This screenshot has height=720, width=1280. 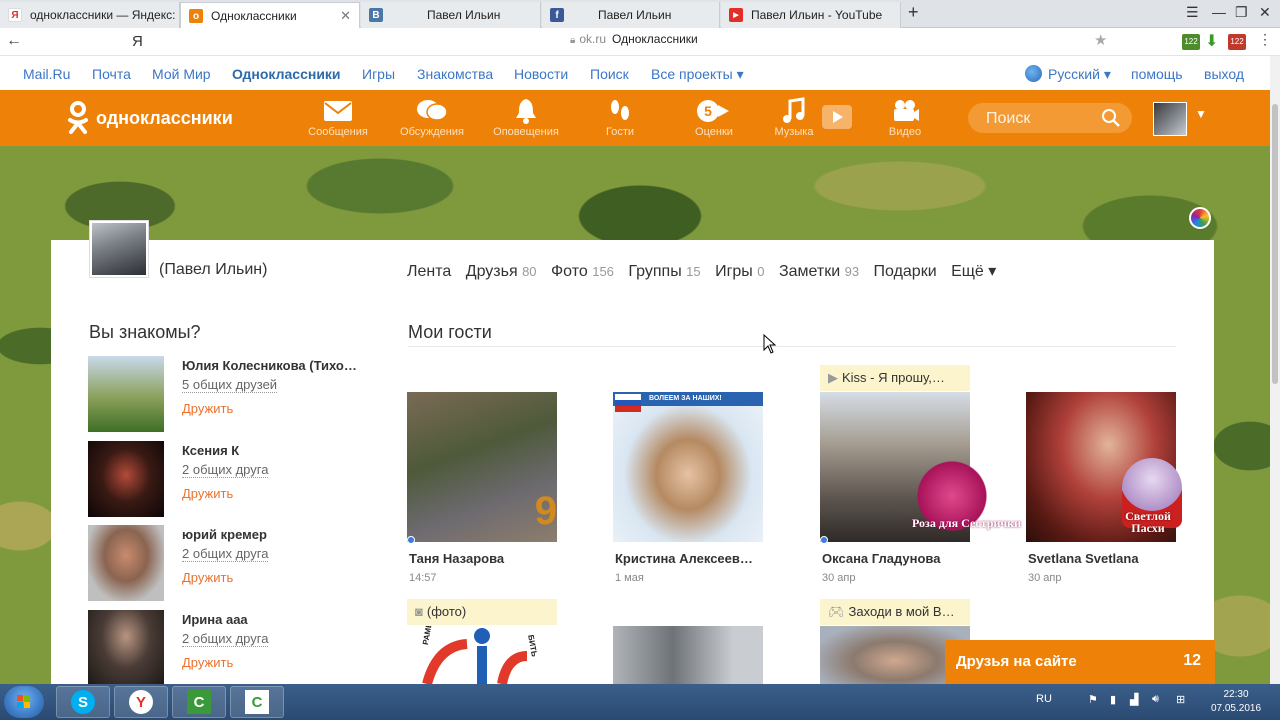 What do you see at coordinates (286, 74) in the screenshot?
I see `portal-link-odnoklassniki: Одноклассники` at bounding box center [286, 74].